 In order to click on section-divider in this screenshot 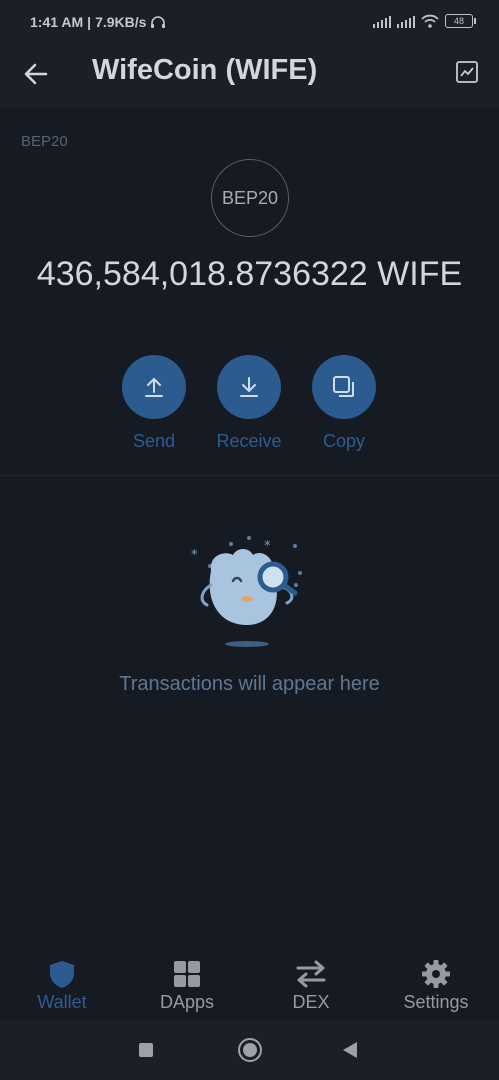, I will do `click(249, 475)`.